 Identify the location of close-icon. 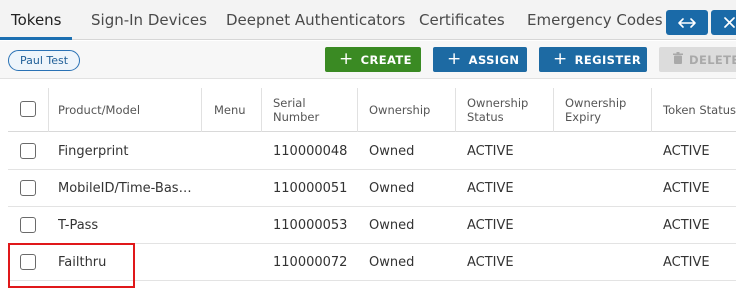
(729, 22).